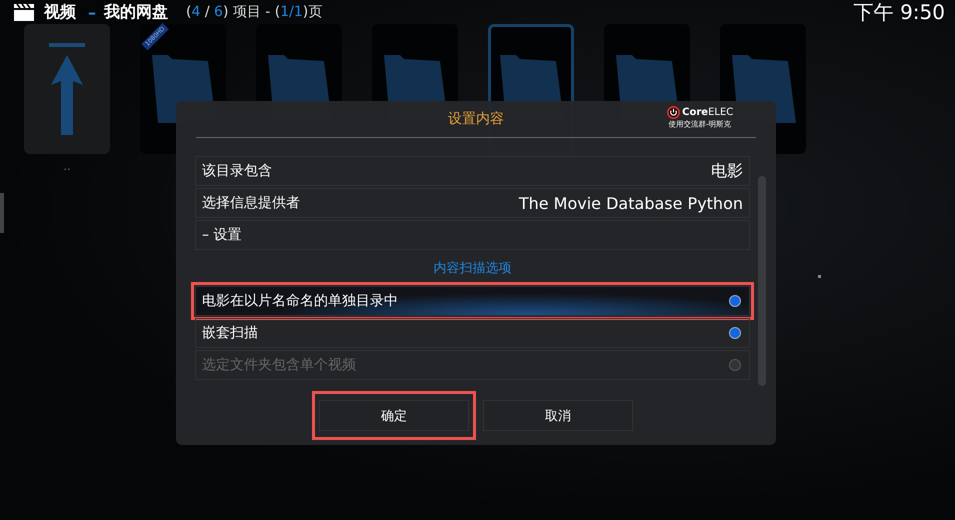 Image resolution: width=955 pixels, height=520 pixels. I want to click on row-label: 选择信息提供者, so click(251, 203).